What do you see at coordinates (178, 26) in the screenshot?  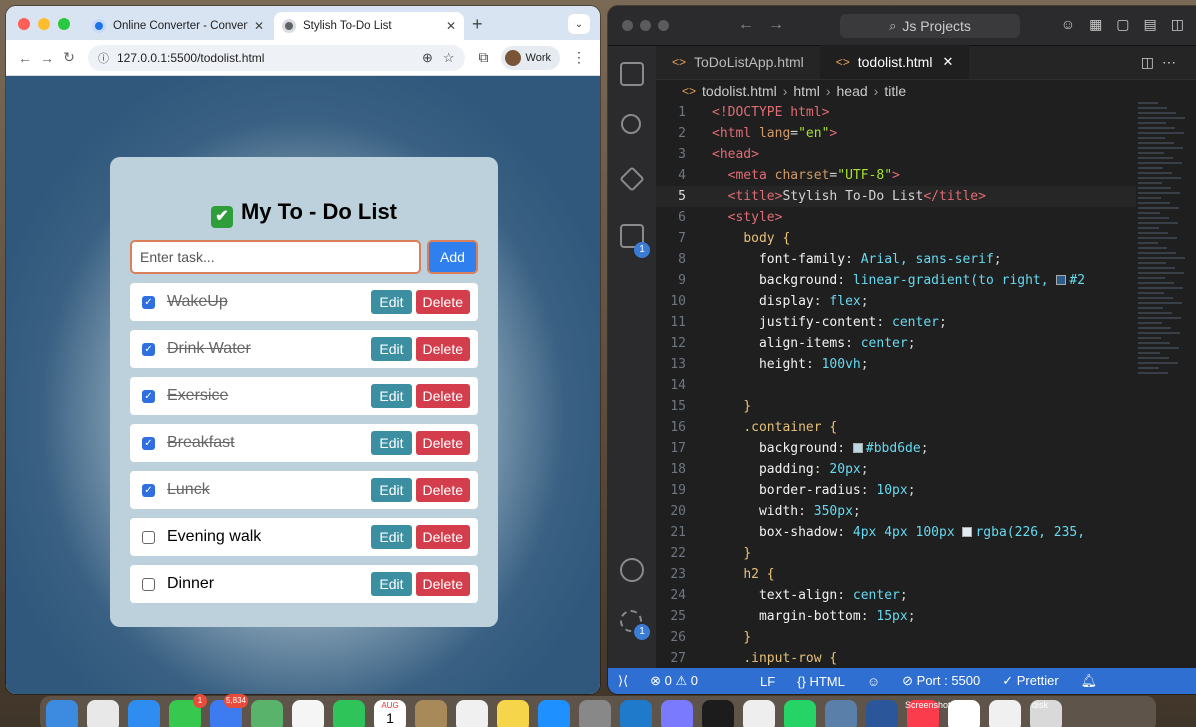 I see `tab-online-converter: Online Converter - Convert Im ✕` at bounding box center [178, 26].